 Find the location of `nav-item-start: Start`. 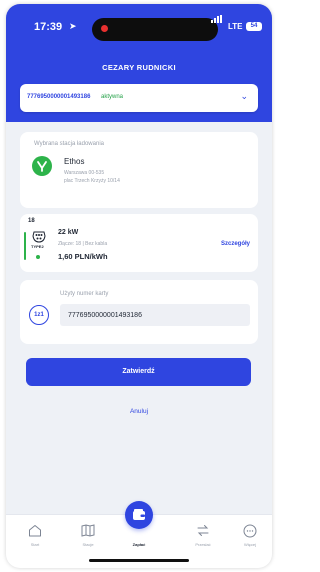

nav-item-start: Start is located at coordinates (35, 535).